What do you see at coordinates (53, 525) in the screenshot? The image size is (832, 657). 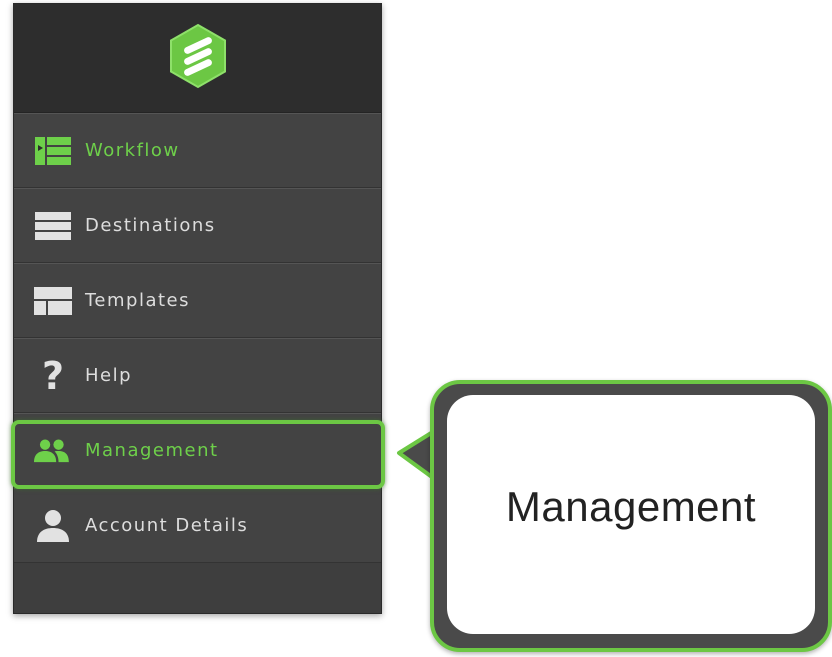 I see `user-icon` at bounding box center [53, 525].